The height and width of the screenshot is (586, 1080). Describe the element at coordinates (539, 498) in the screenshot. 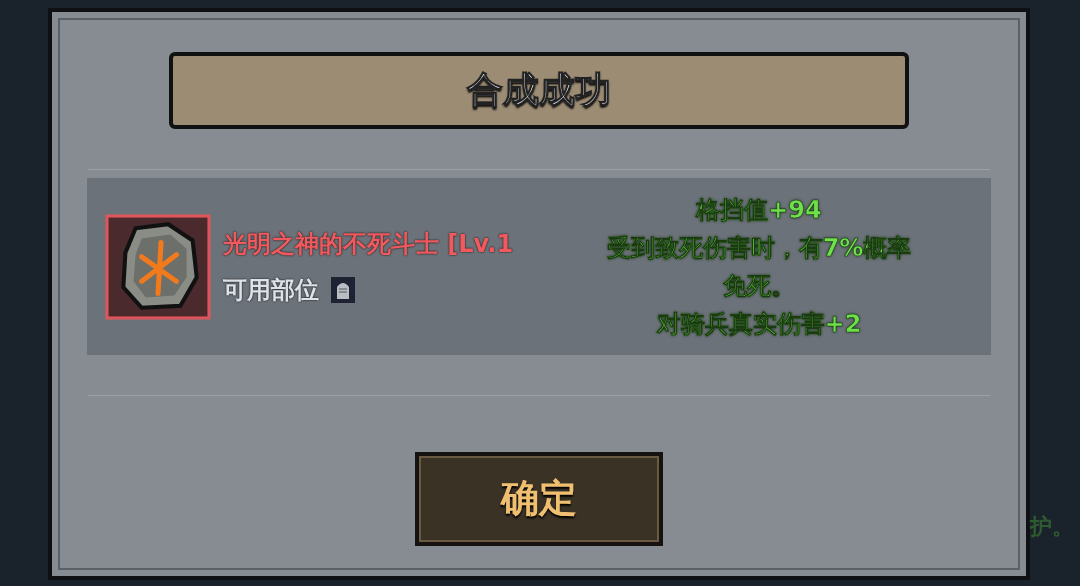

I see `confirm-button: 确定` at that location.